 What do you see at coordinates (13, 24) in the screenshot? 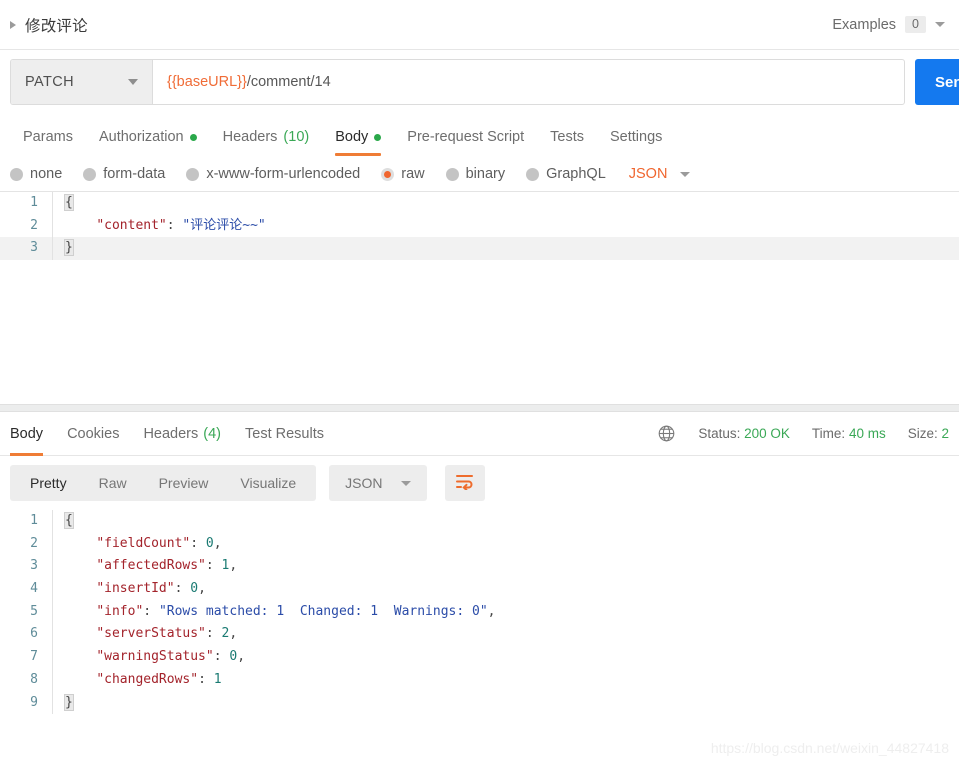
I see `caret-right-icon` at bounding box center [13, 24].